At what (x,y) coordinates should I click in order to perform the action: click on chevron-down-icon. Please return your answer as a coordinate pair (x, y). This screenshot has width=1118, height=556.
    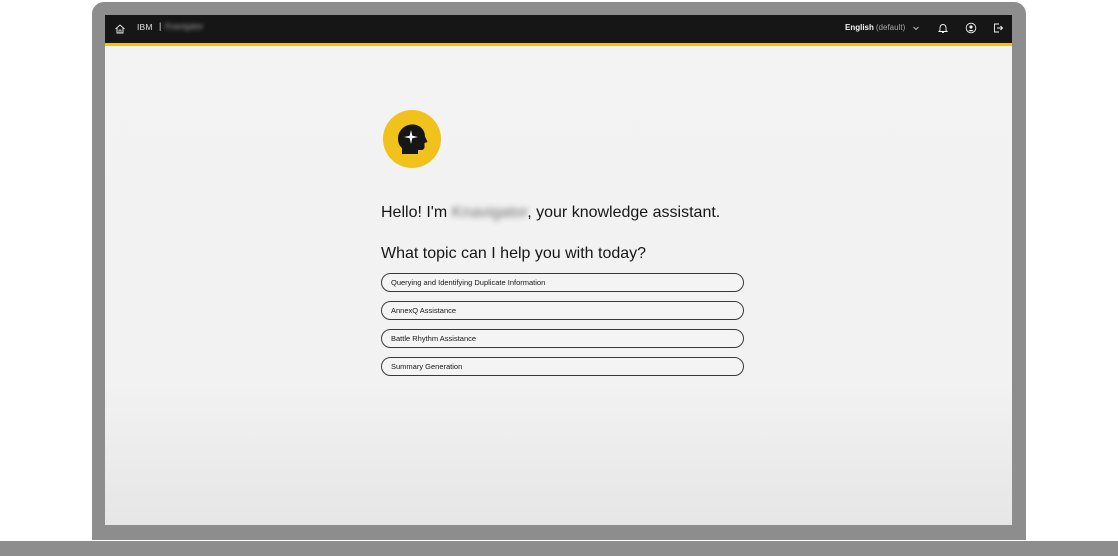
    Looking at the image, I should click on (916, 28).